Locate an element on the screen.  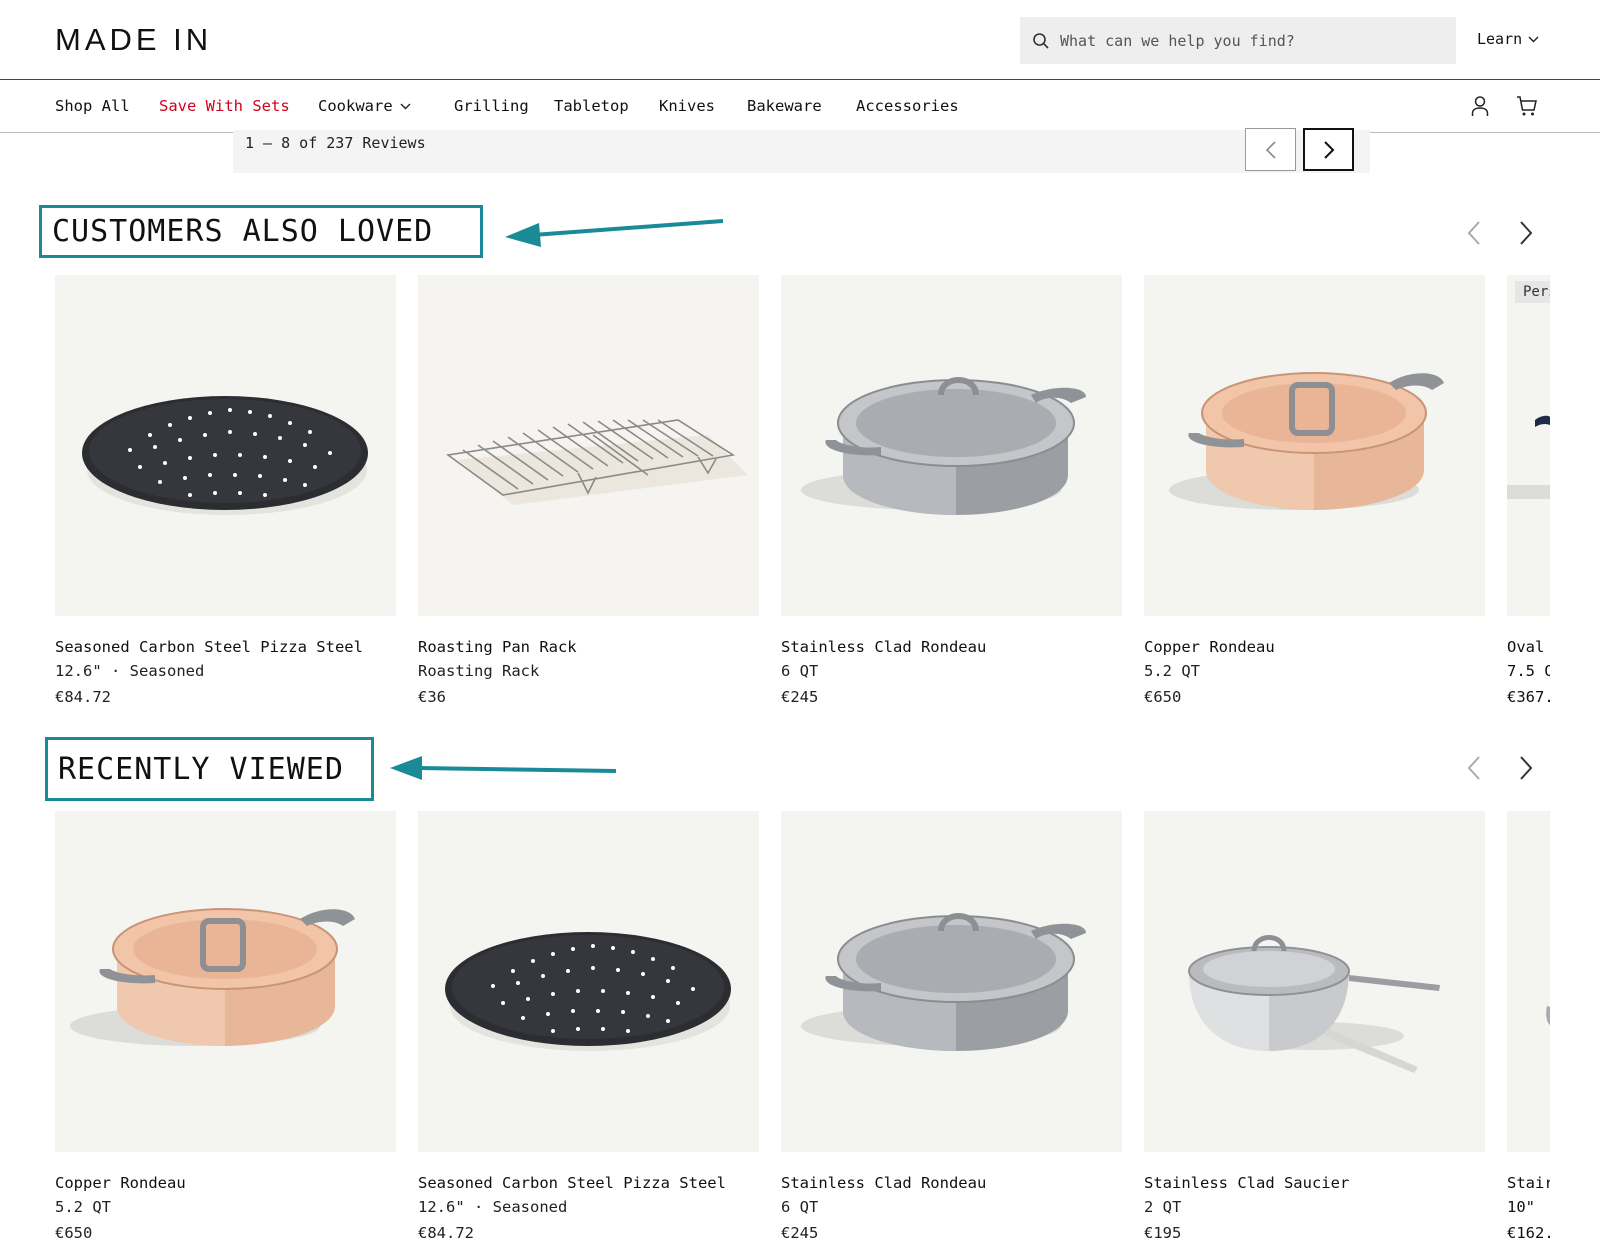
reviews-range: 1 – 8 of 237 Reviews is located at coordinates (335, 143).